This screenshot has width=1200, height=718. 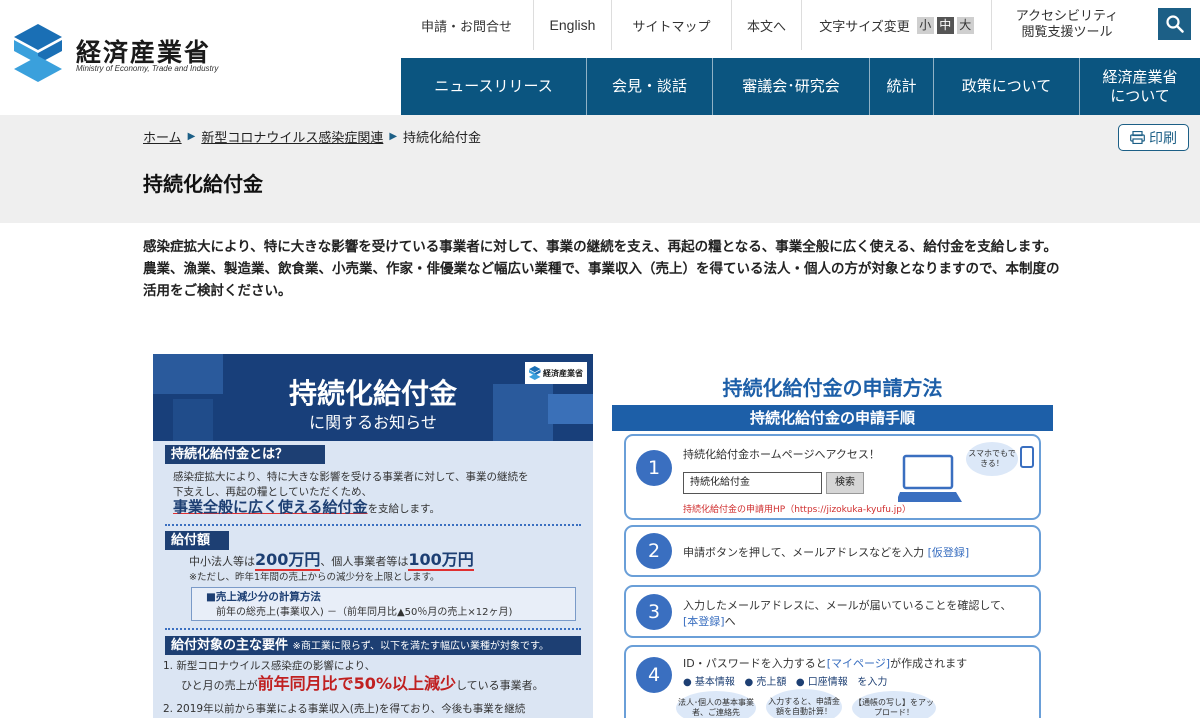 What do you see at coordinates (1027, 457) in the screenshot?
I see `smartphone-icon` at bounding box center [1027, 457].